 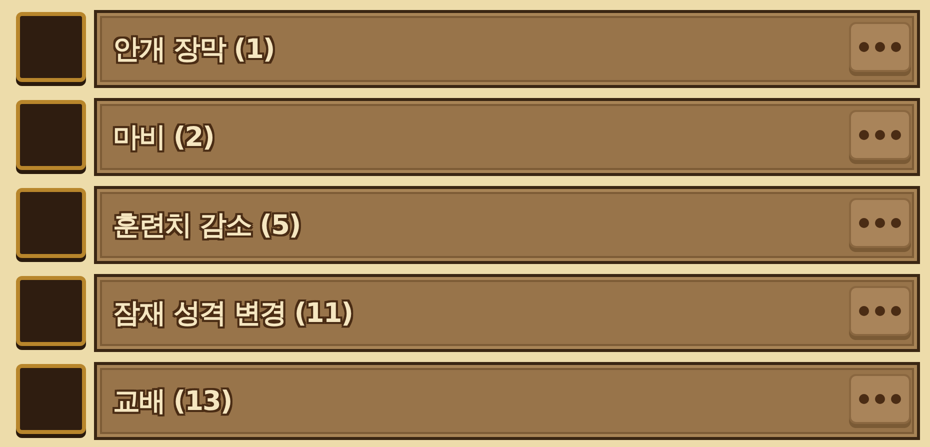 What do you see at coordinates (206, 226) in the screenshot?
I see `row-label: 훈련치 감소 (5)` at bounding box center [206, 226].